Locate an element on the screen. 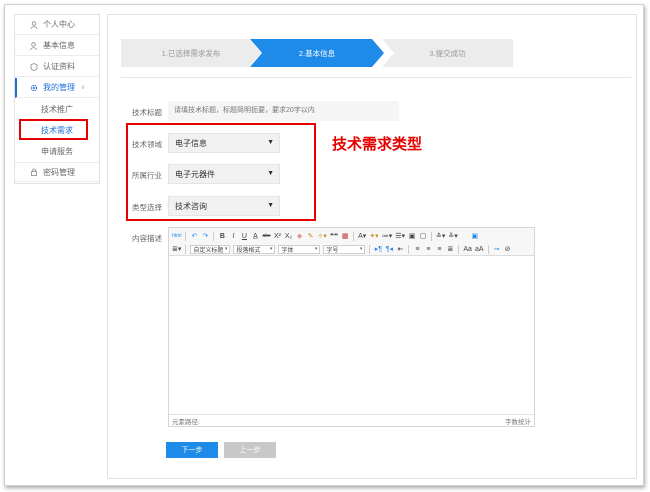 The height and width of the screenshot is (492, 650). custom-title-select: 自定义标题 ▾ is located at coordinates (210, 249).